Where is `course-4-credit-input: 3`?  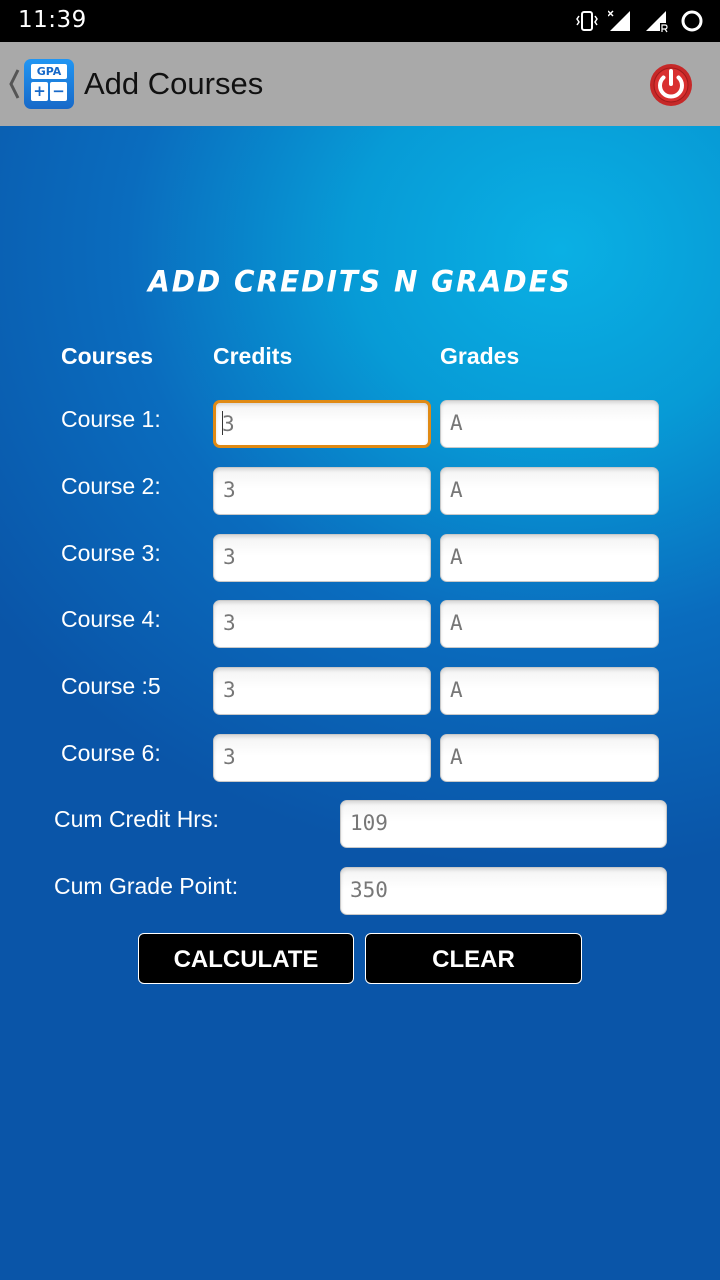
course-4-credit-input: 3 is located at coordinates (322, 624).